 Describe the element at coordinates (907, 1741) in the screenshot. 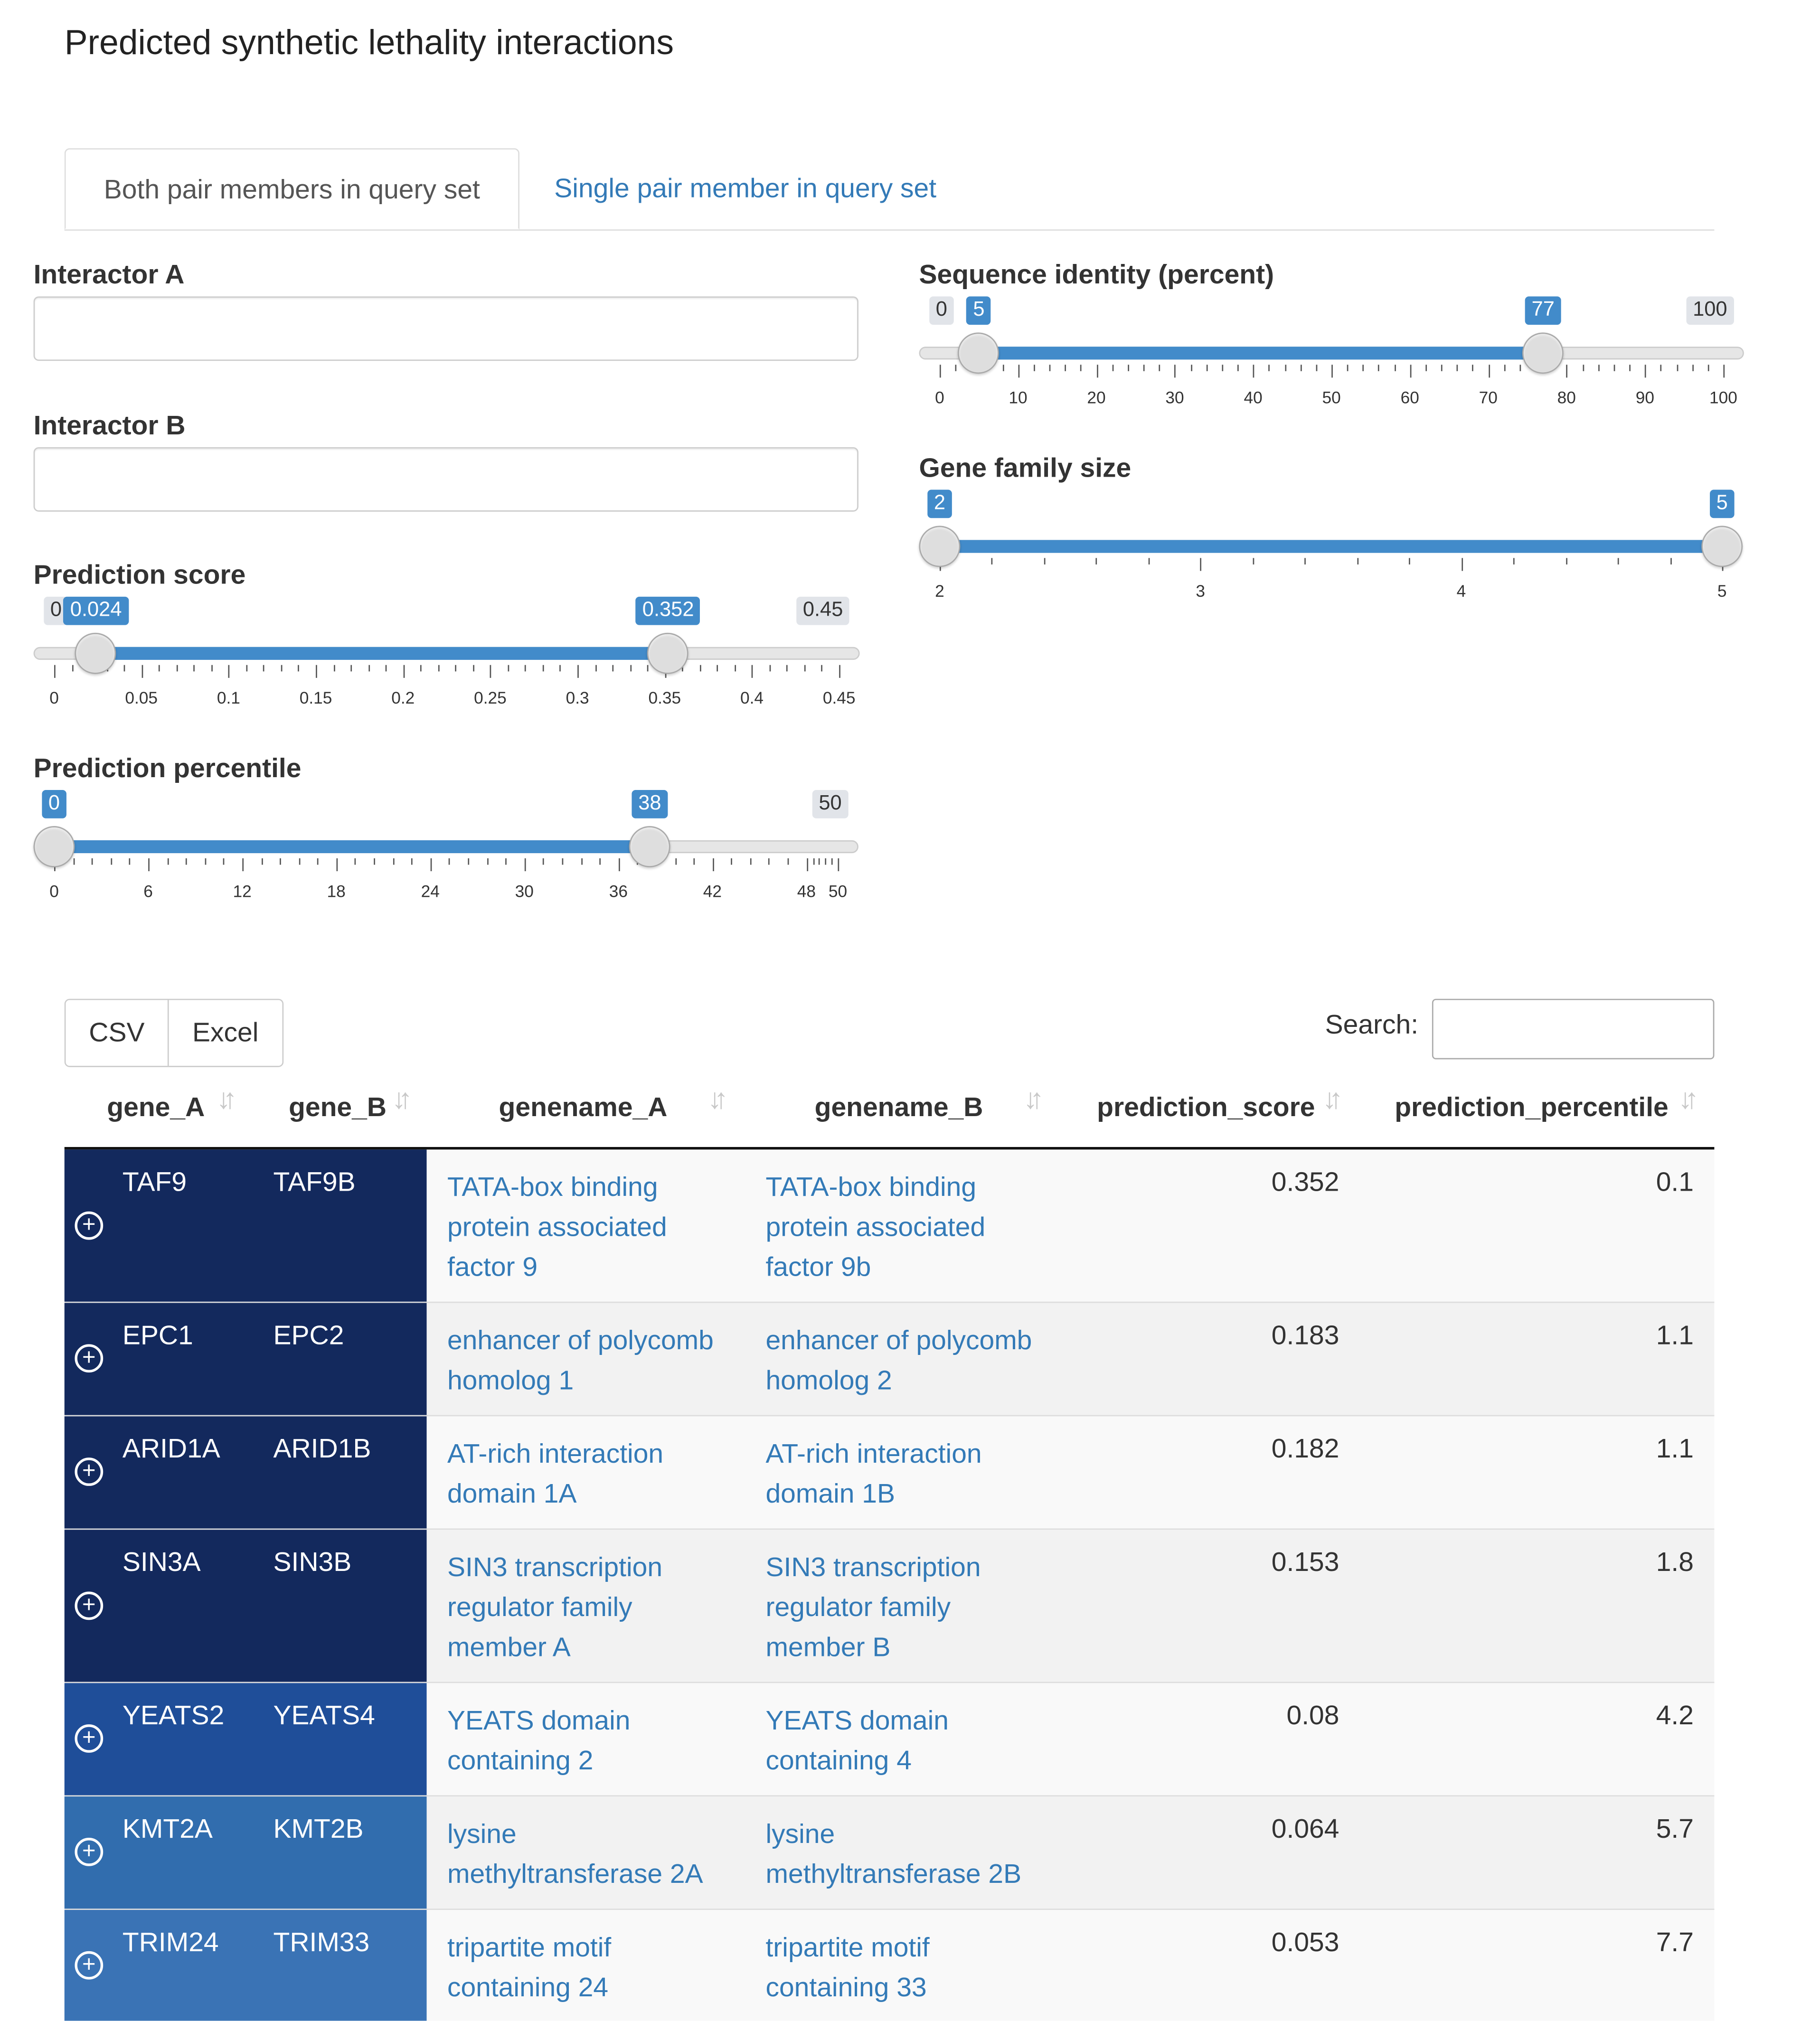

I see `genename-b-link: YEATS domain containing 4` at that location.